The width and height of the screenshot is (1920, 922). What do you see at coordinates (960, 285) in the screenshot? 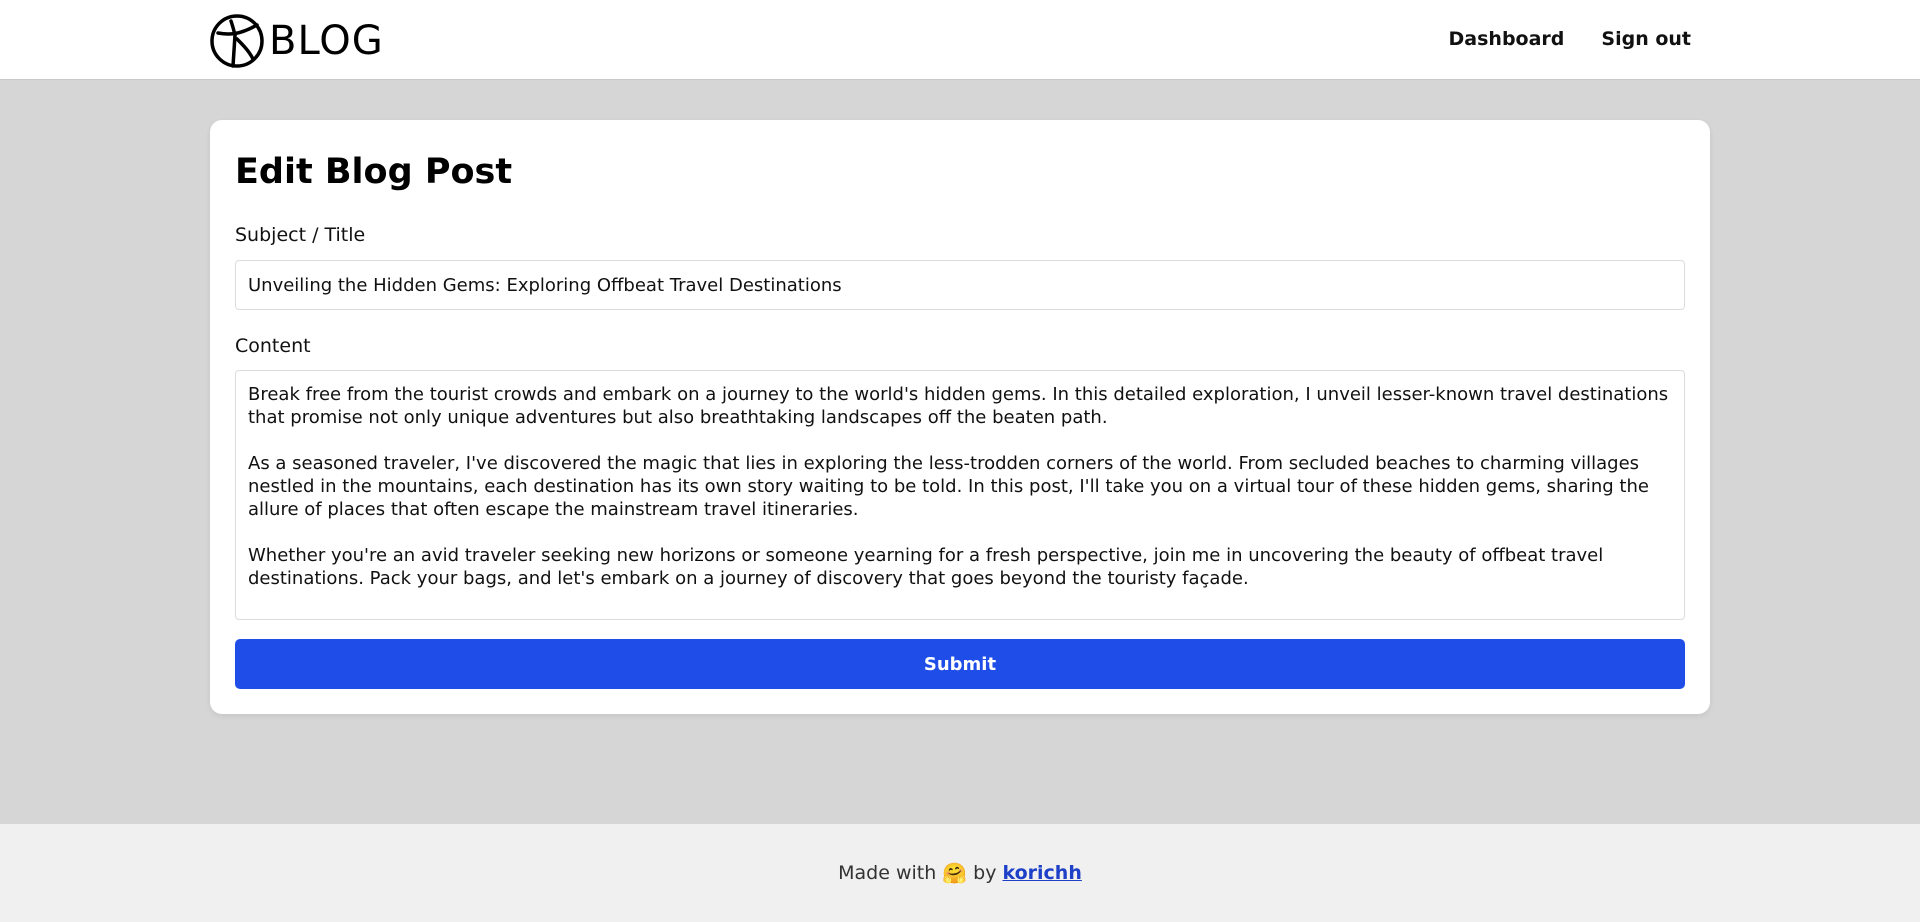
I see `title-input` at bounding box center [960, 285].